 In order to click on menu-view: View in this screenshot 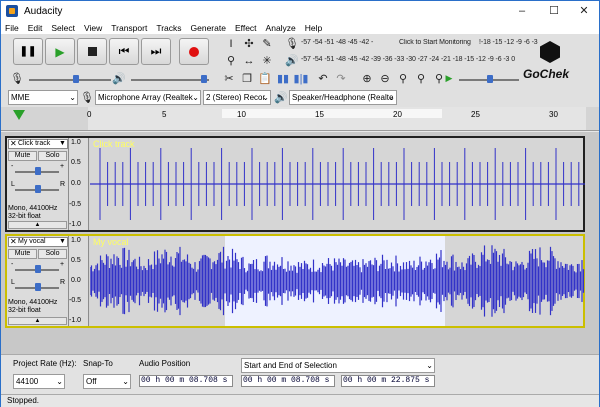, I will do `click(93, 28)`.